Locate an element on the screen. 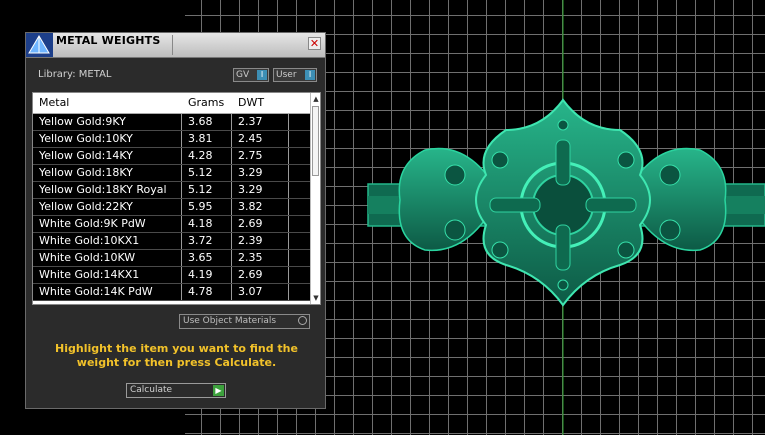 This screenshot has height=435, width=765. grams-cell: 4.18 is located at coordinates (200, 223).